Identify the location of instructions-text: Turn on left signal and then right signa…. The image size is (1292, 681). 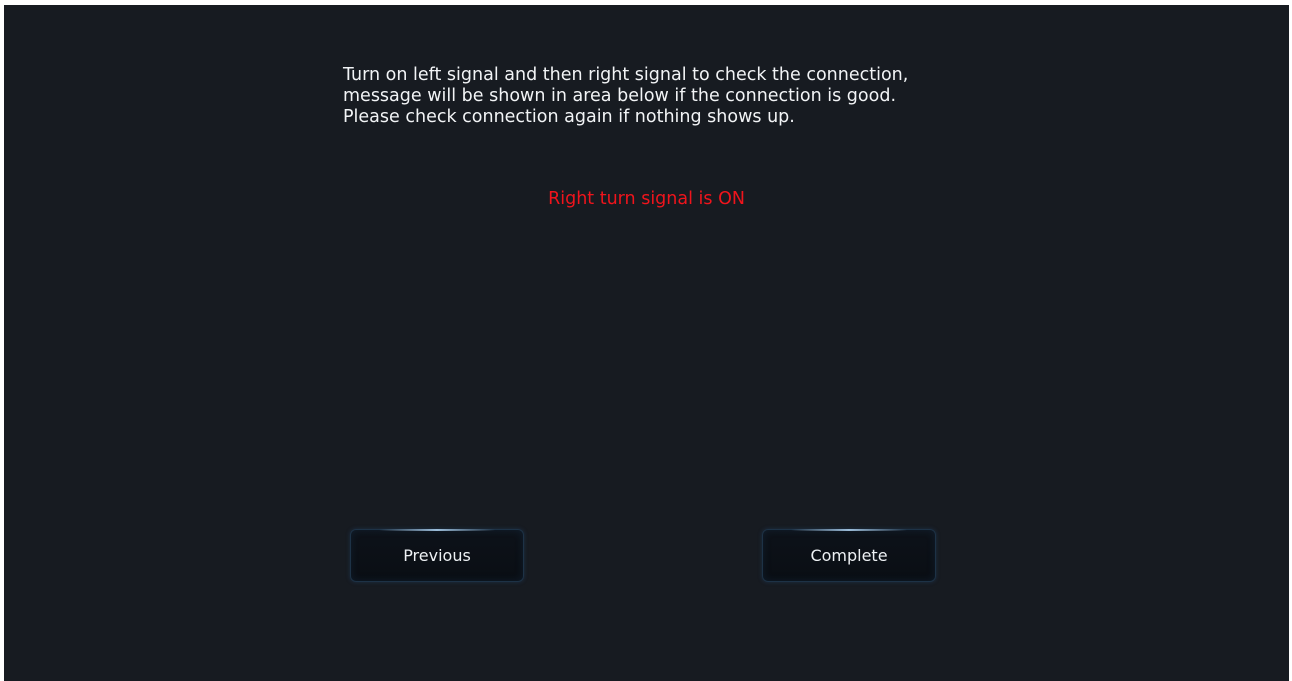
(626, 96).